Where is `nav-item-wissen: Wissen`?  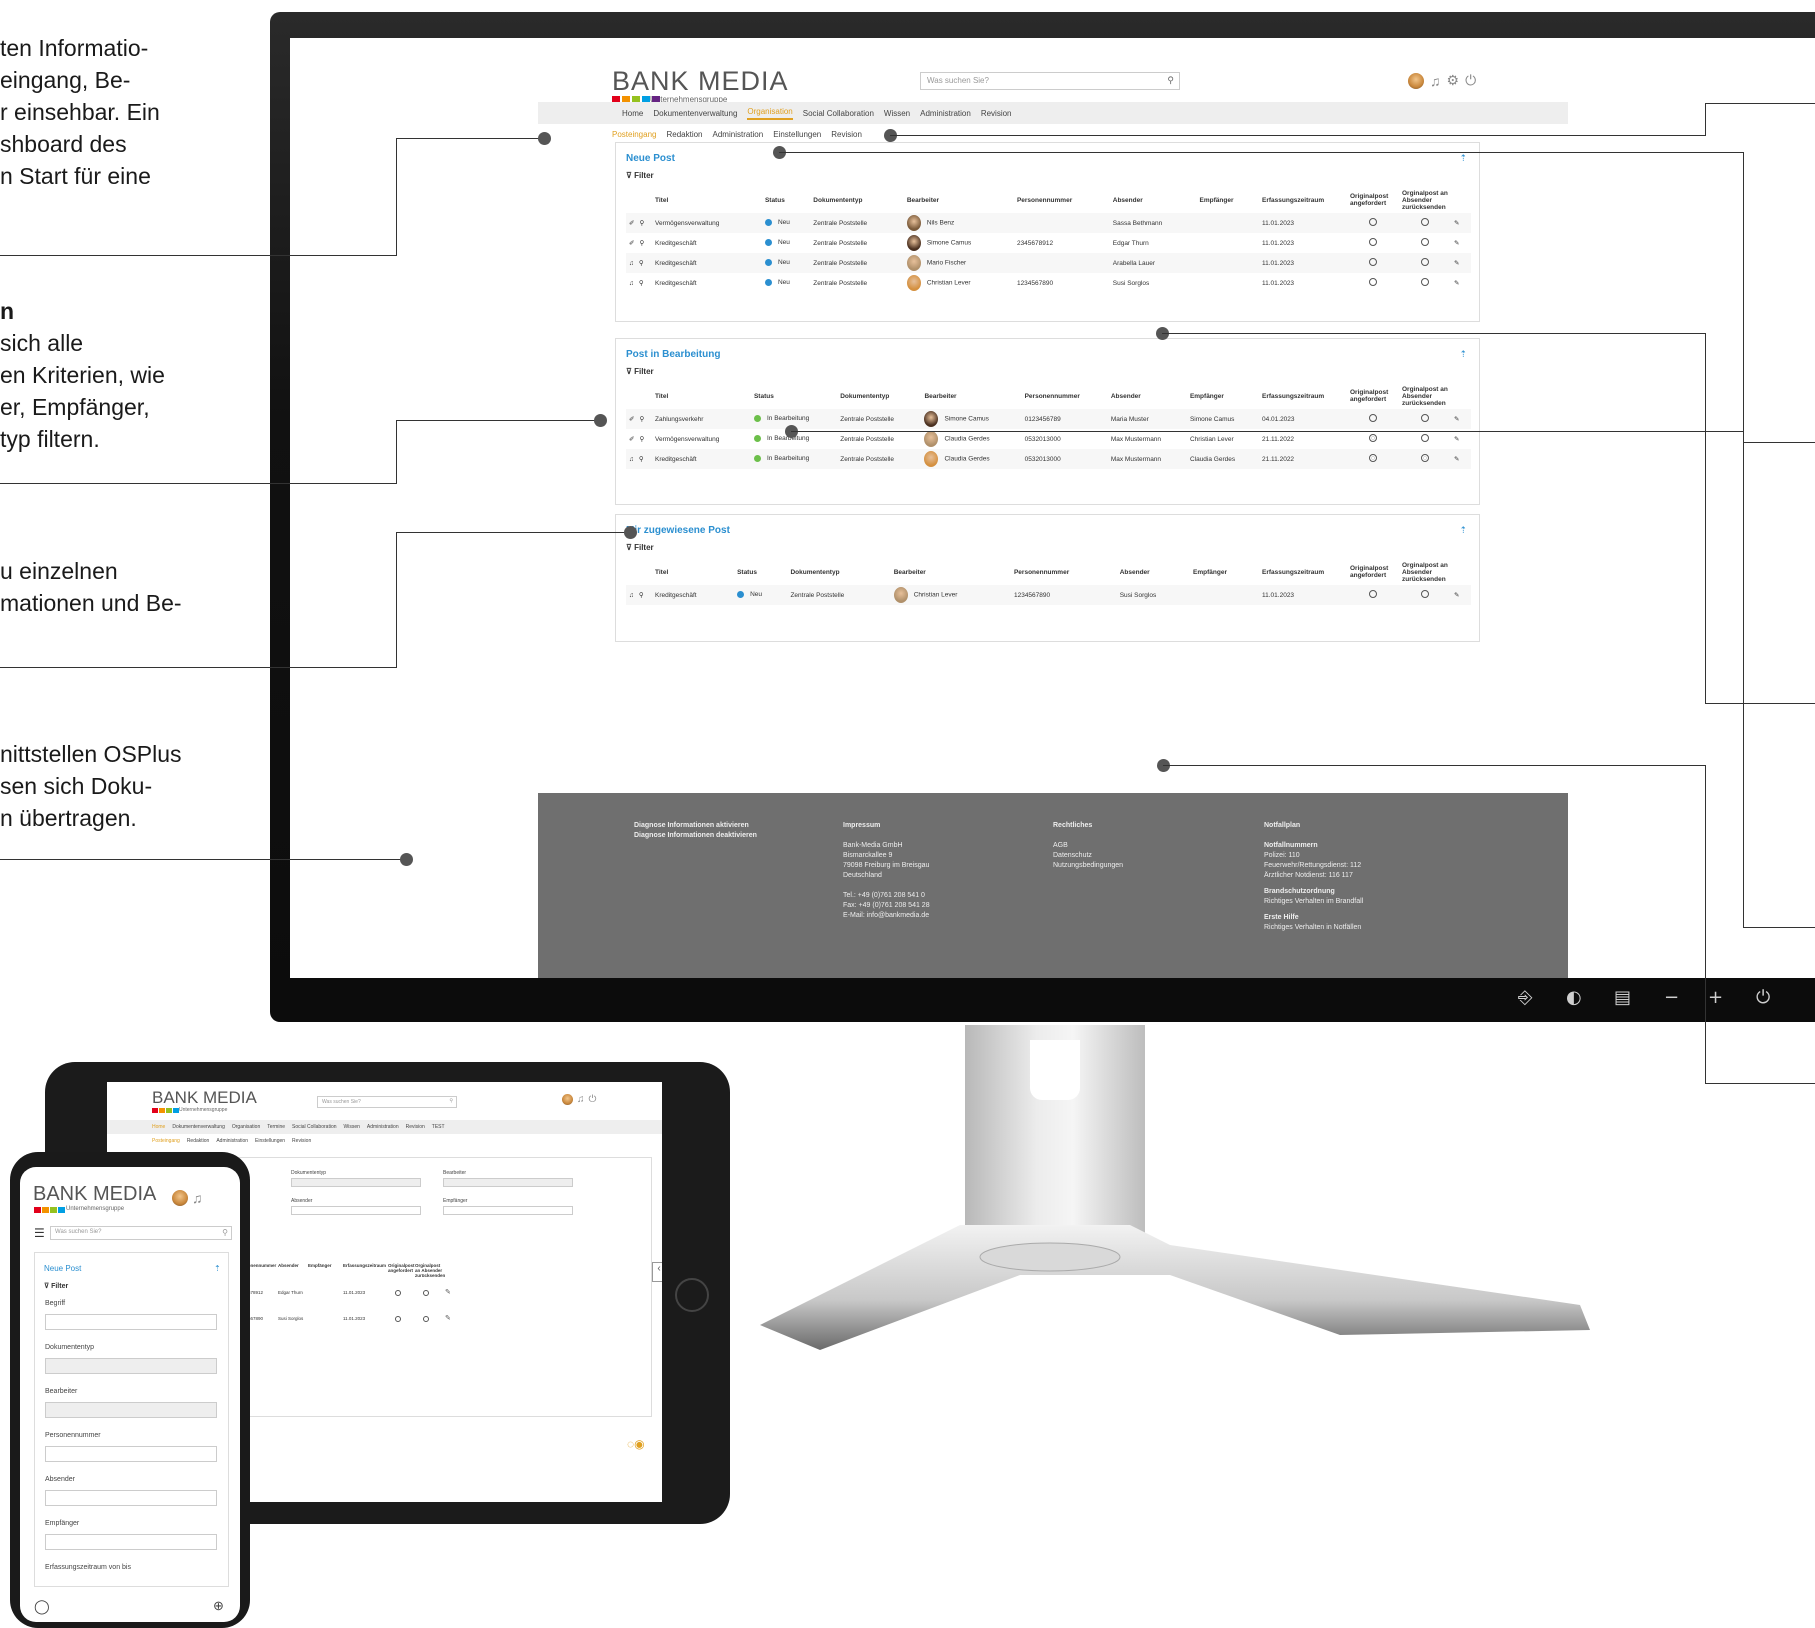
nav-item-wissen: Wissen is located at coordinates (897, 113).